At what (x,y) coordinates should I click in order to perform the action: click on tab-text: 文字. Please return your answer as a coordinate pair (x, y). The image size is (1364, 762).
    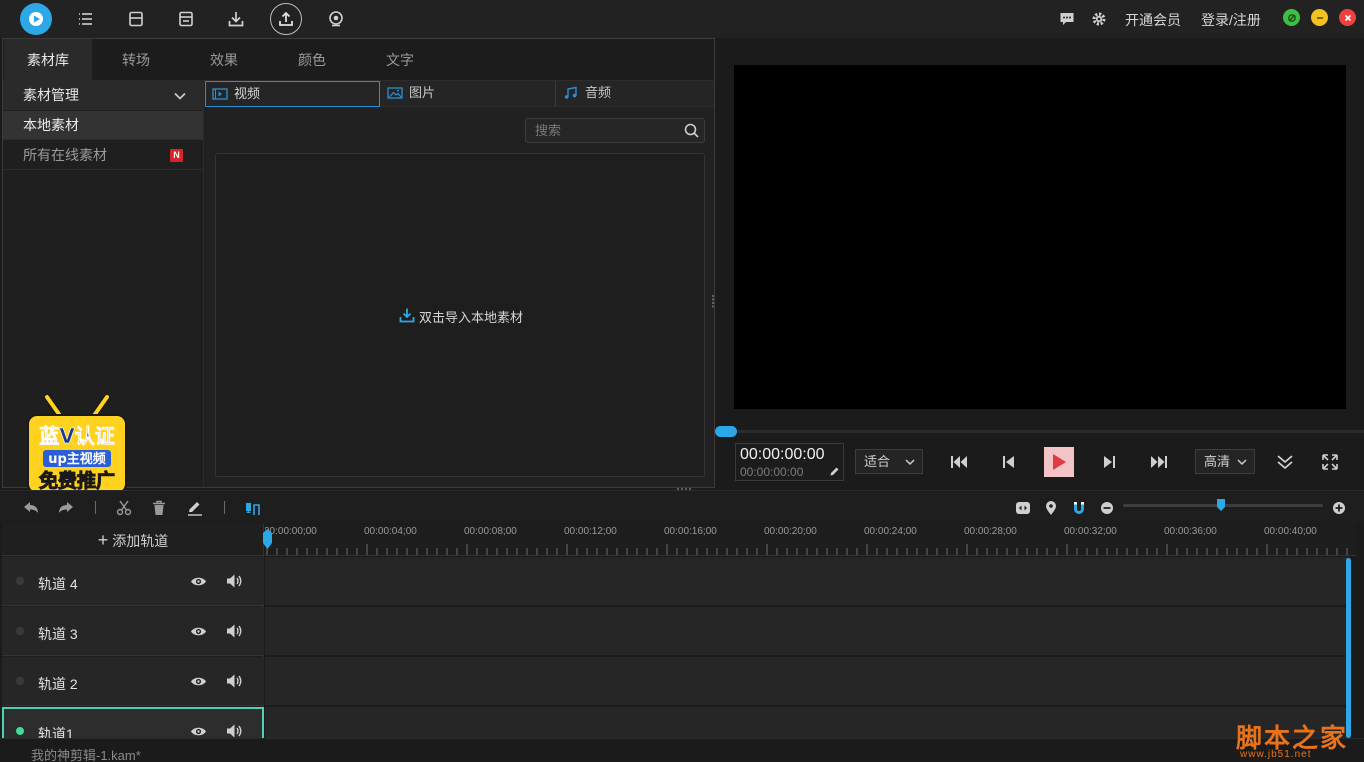
    Looking at the image, I should click on (400, 60).